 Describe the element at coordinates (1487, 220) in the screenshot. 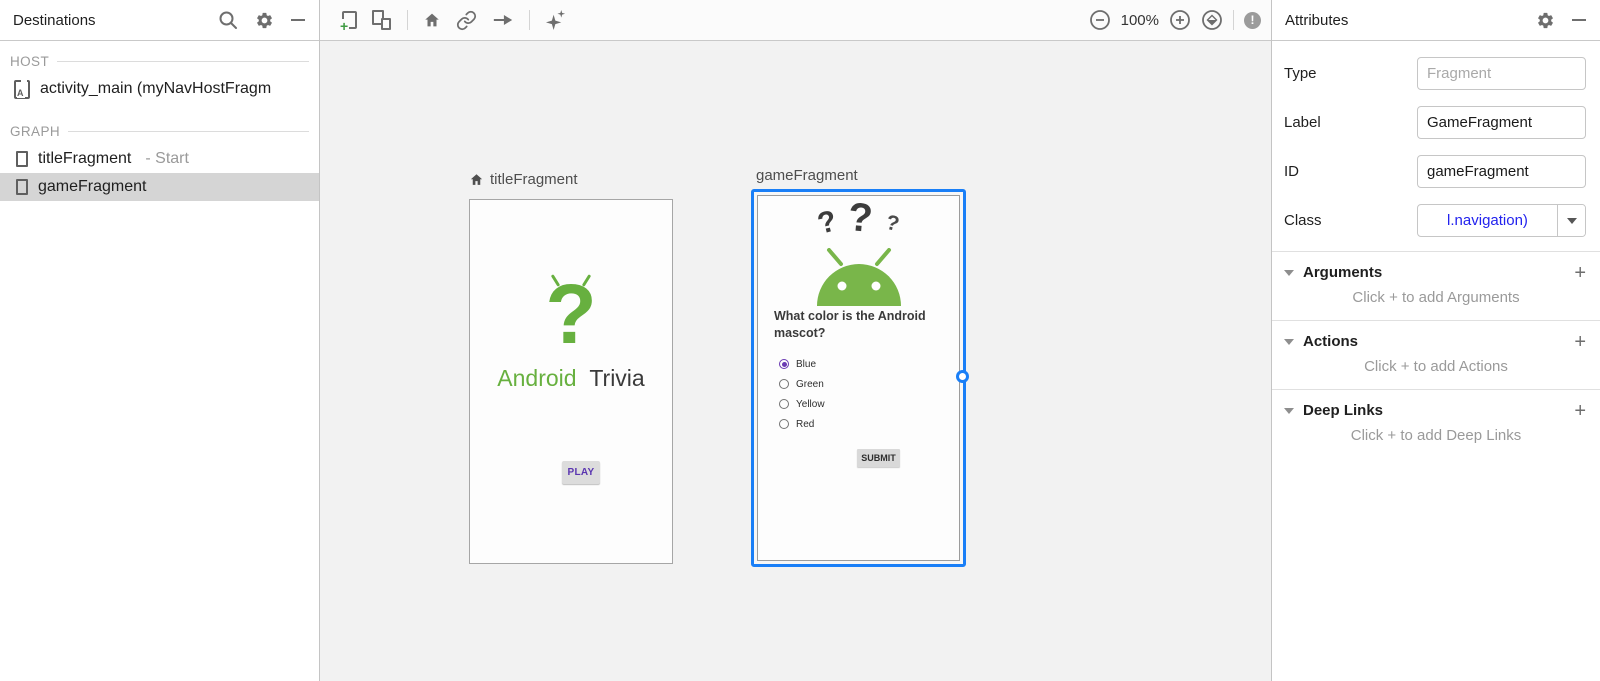

I see `class-value: l.navigation)` at that location.